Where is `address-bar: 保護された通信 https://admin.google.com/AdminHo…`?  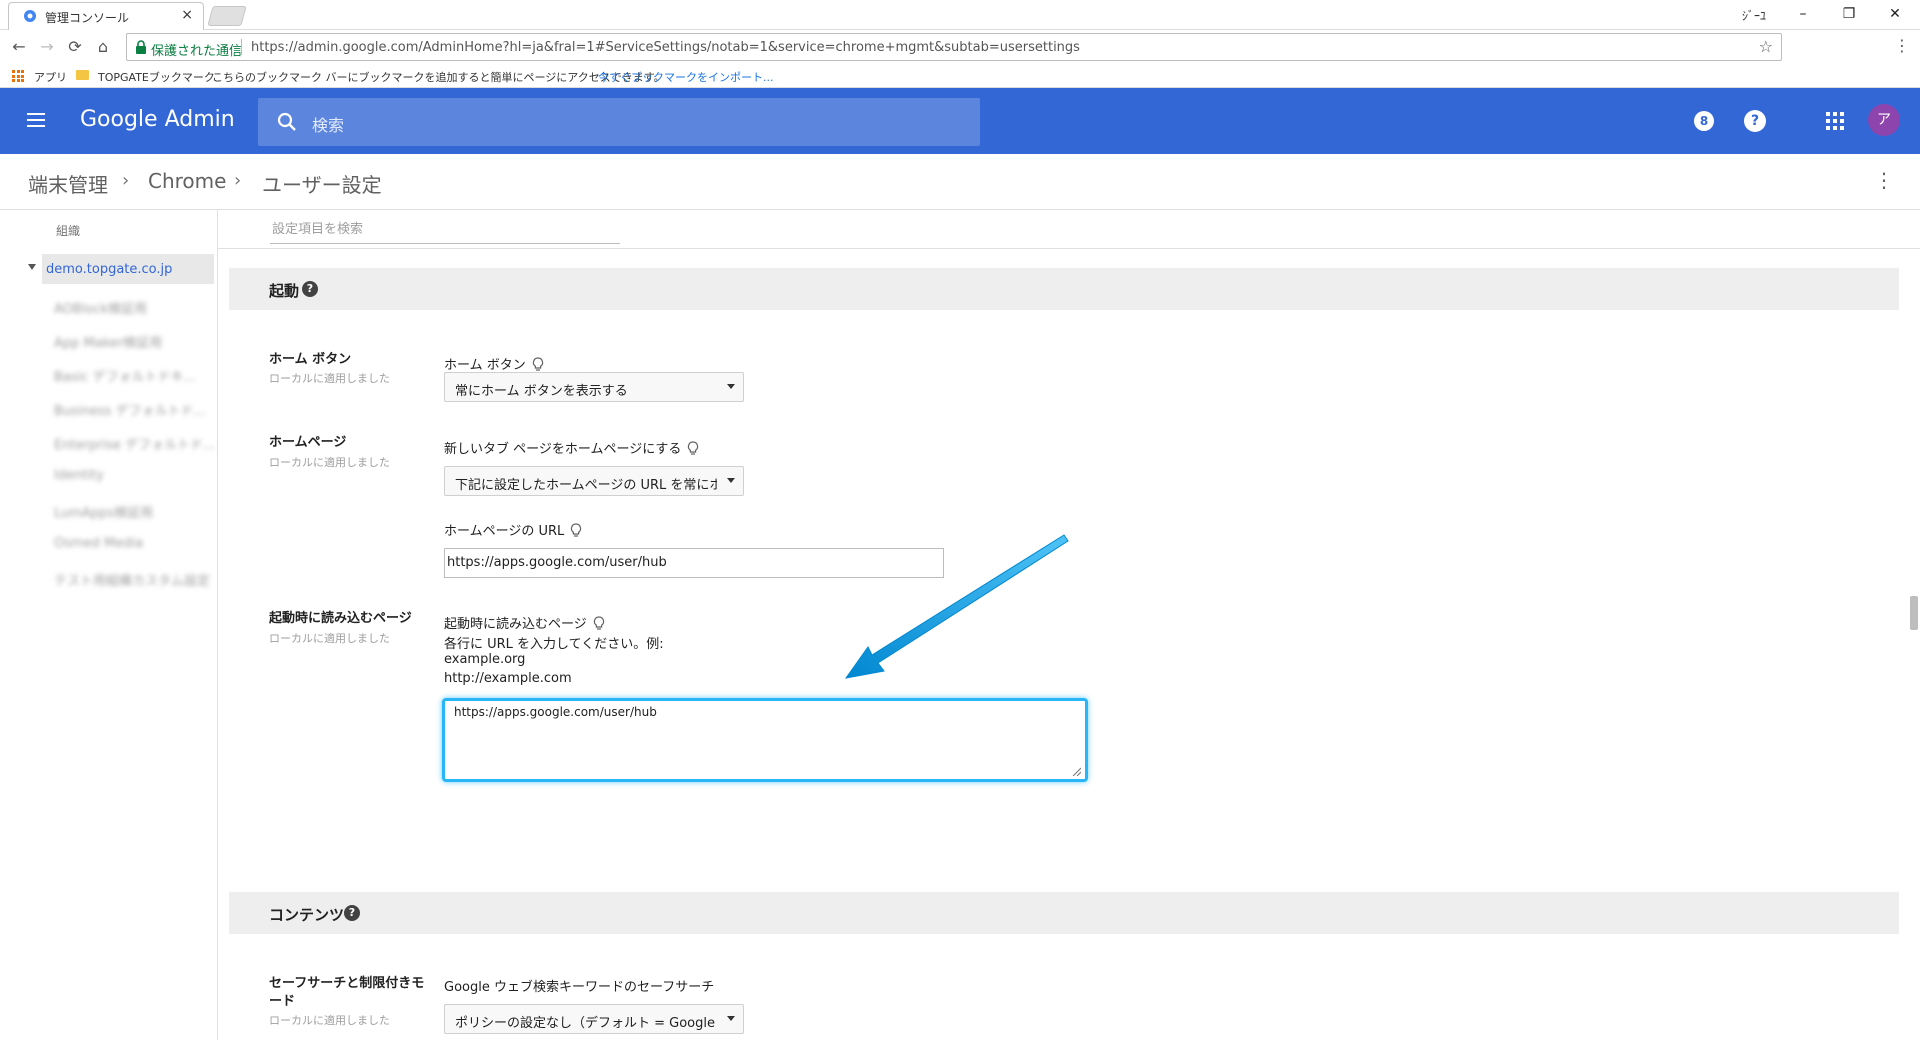
address-bar: 保護された通信 https://admin.google.com/AdminHo… is located at coordinates (954, 47).